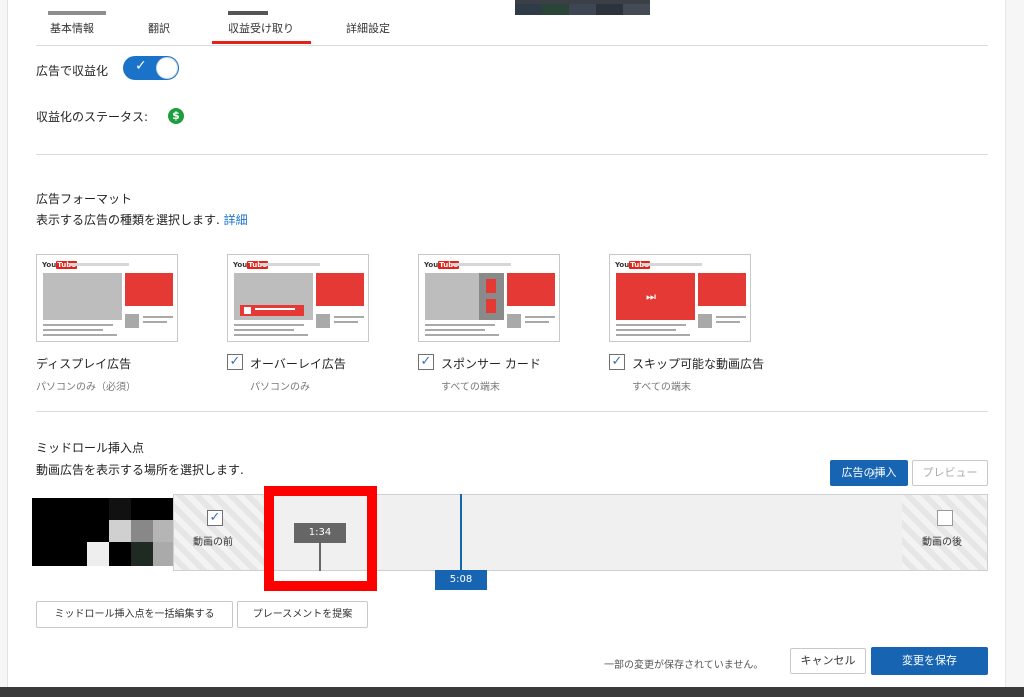  I want to click on after-video-checkbox, so click(945, 518).